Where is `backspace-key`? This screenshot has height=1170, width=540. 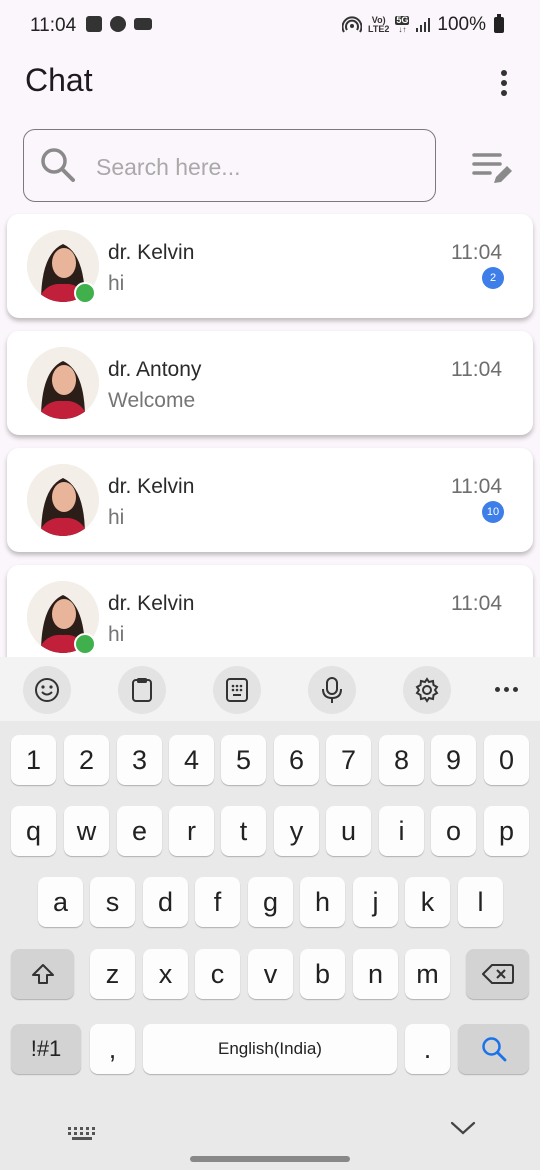 backspace-key is located at coordinates (497, 974).